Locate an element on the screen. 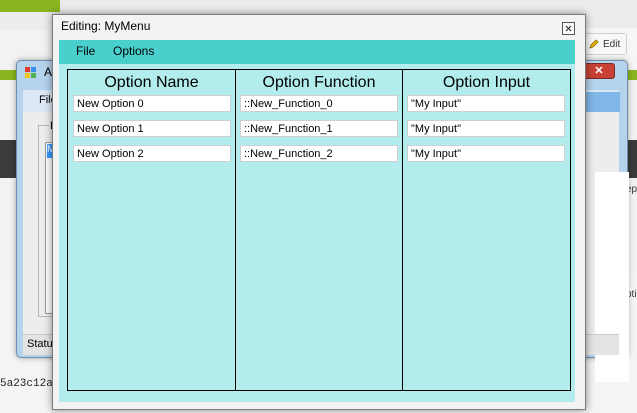  site-header-strip is located at coordinates (30, 6).